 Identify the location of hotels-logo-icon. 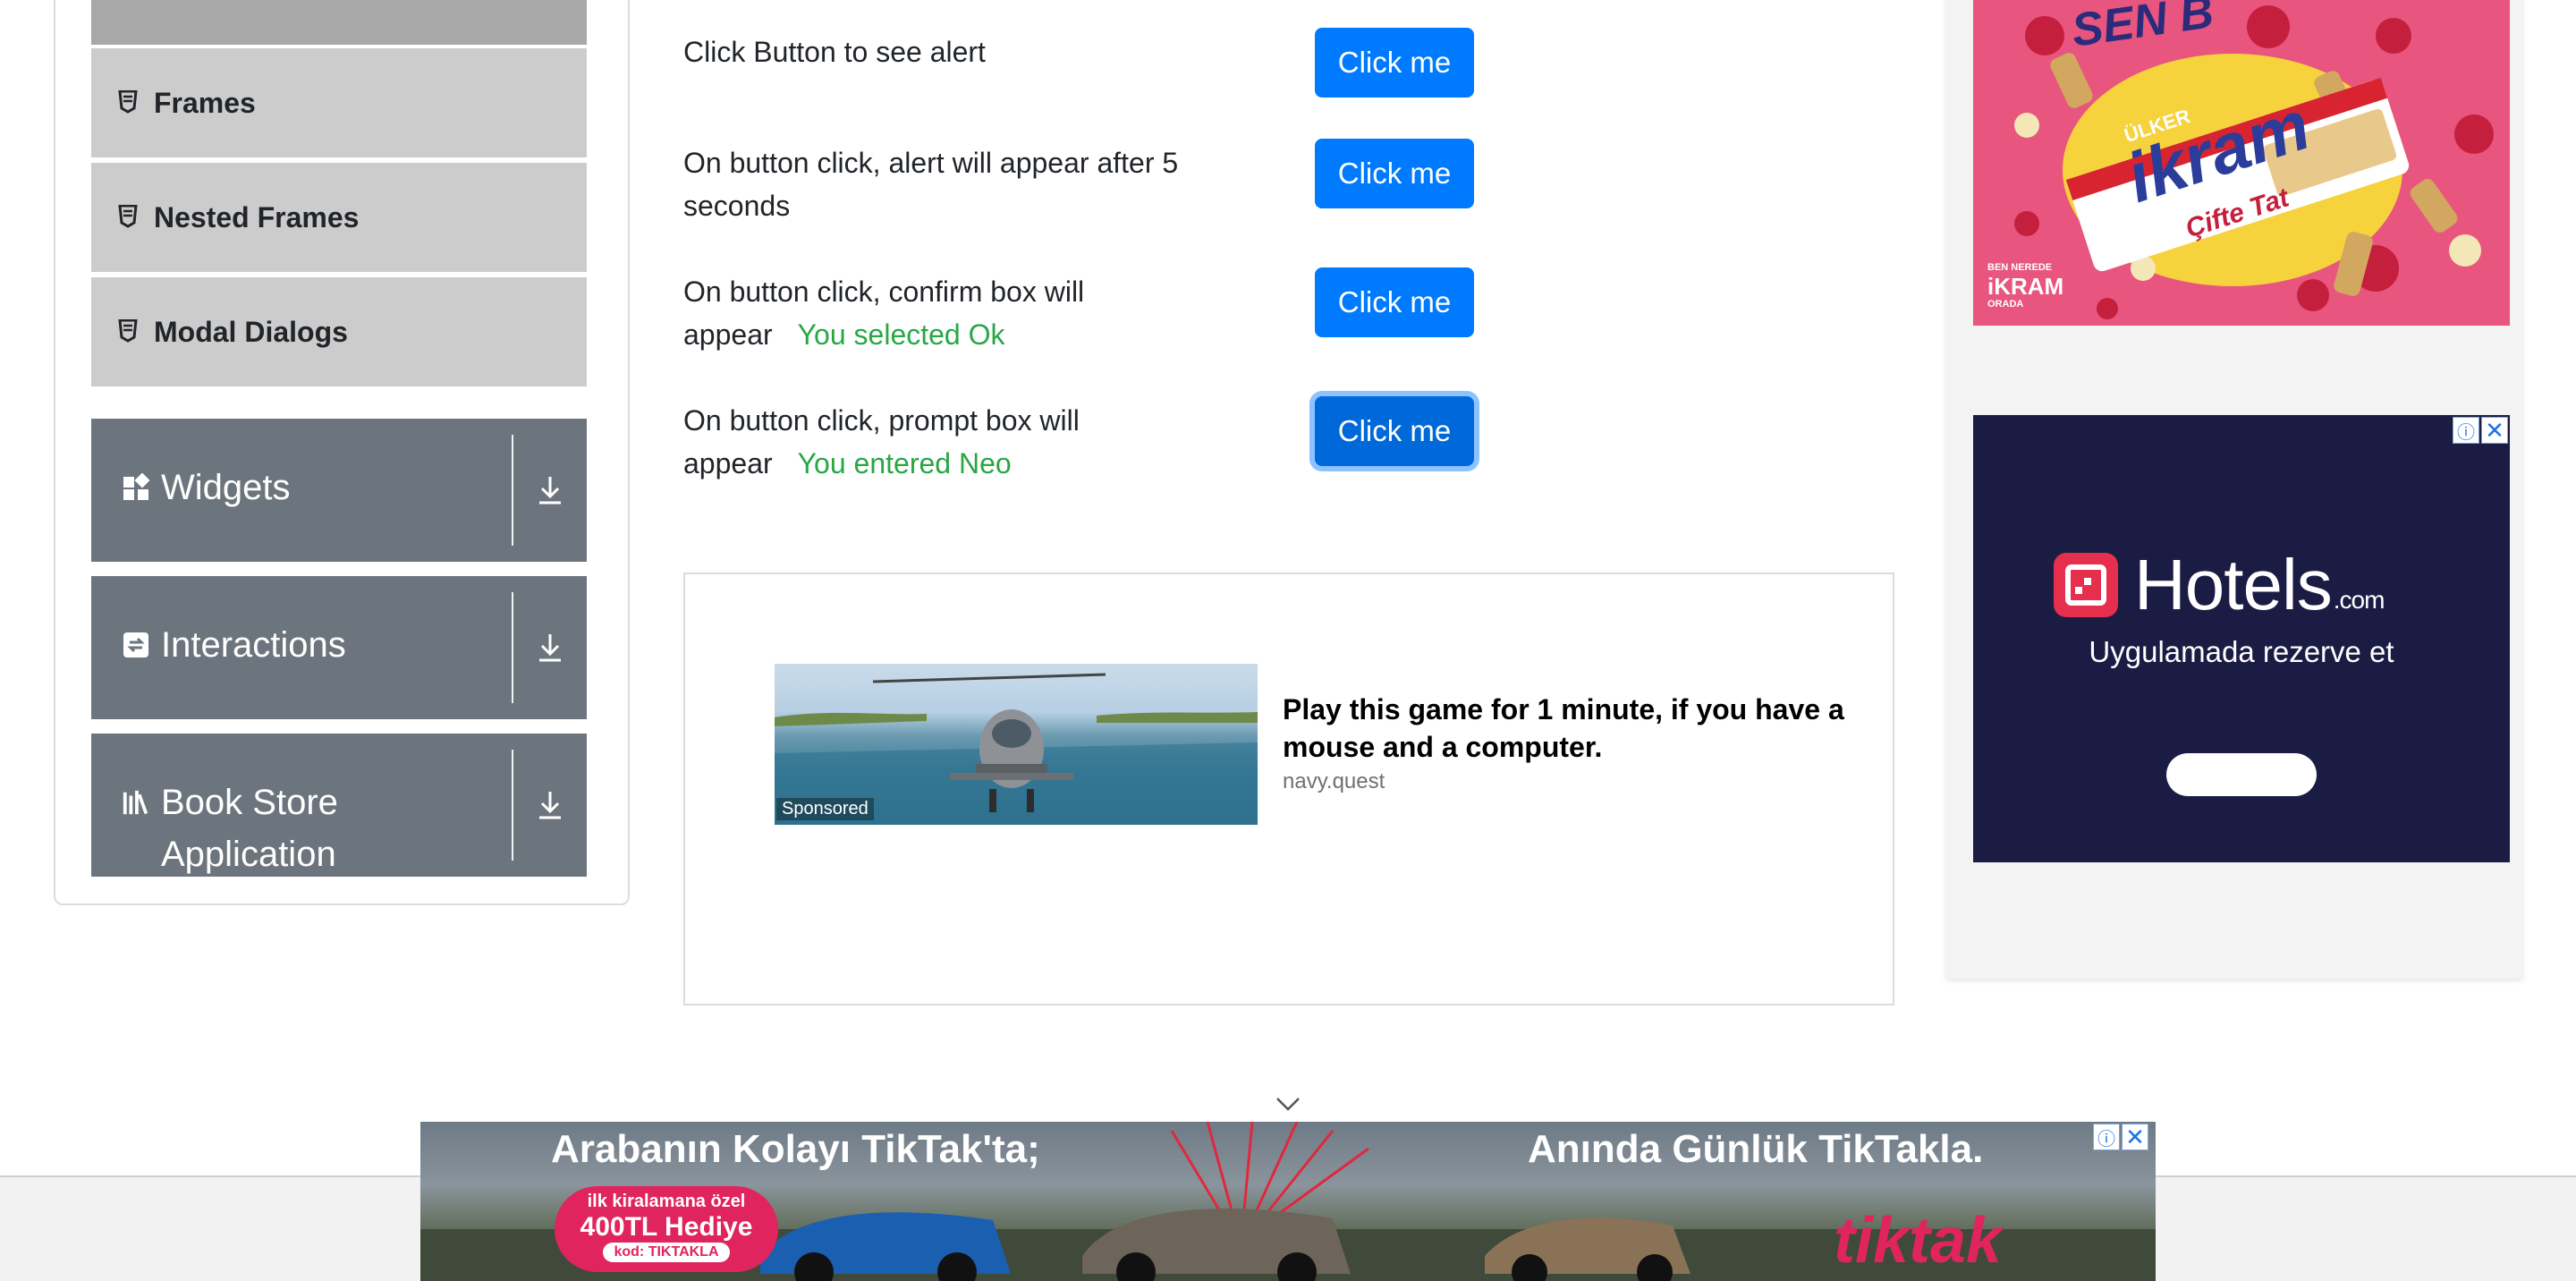
(2086, 585).